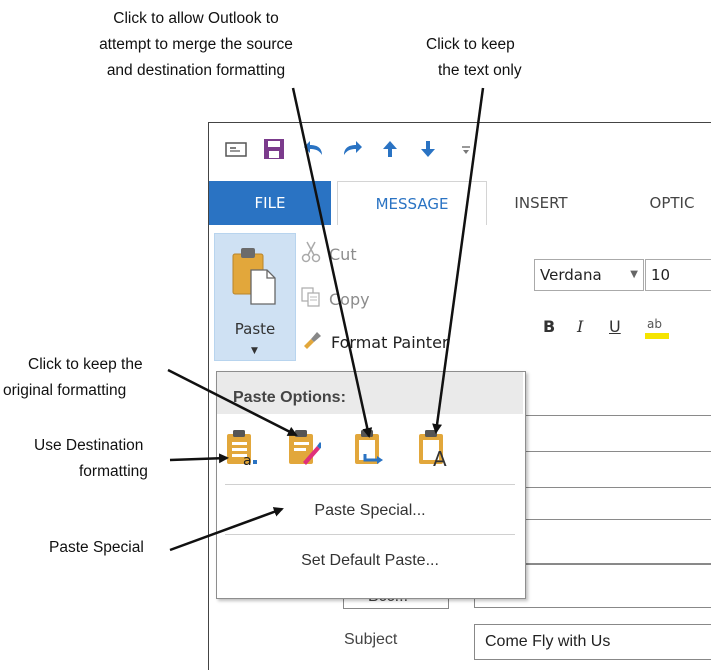  I want to click on paste-icon, so click(255, 278).